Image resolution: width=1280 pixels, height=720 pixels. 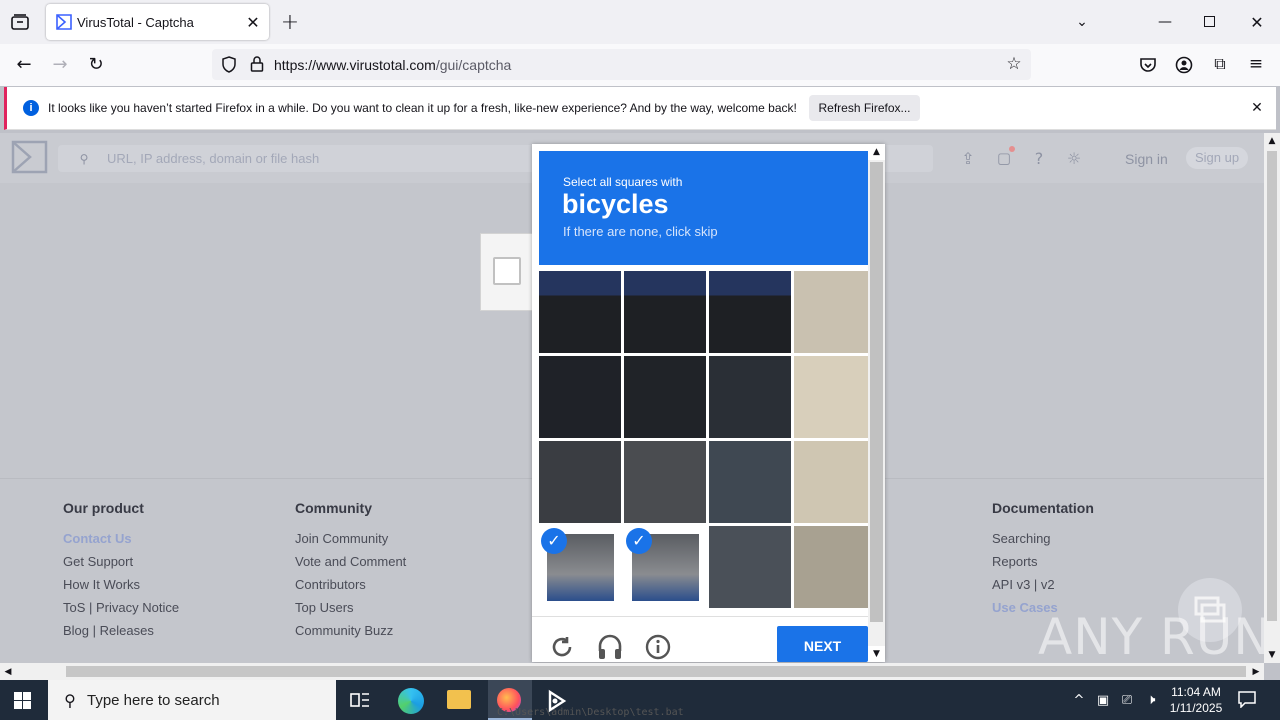 I want to click on firefox-view-icon, so click(x=20, y=22).